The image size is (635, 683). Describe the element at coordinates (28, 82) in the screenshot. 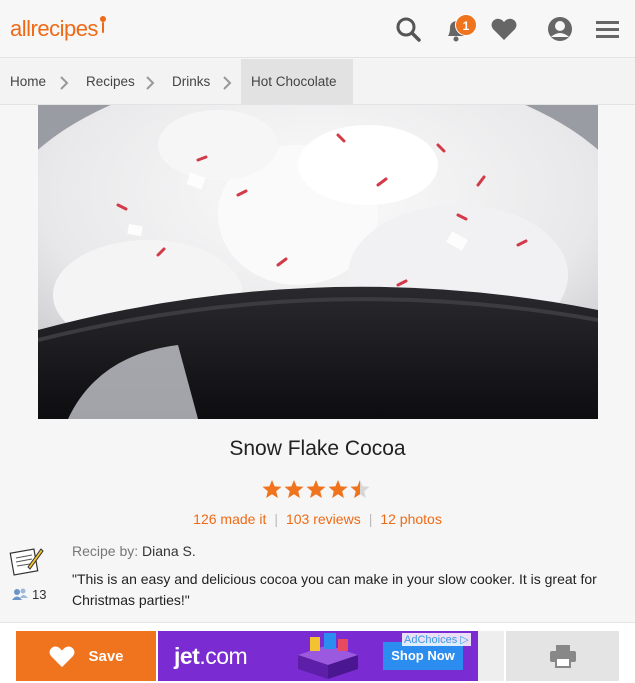

I see `breadcrumb-home: Home` at that location.